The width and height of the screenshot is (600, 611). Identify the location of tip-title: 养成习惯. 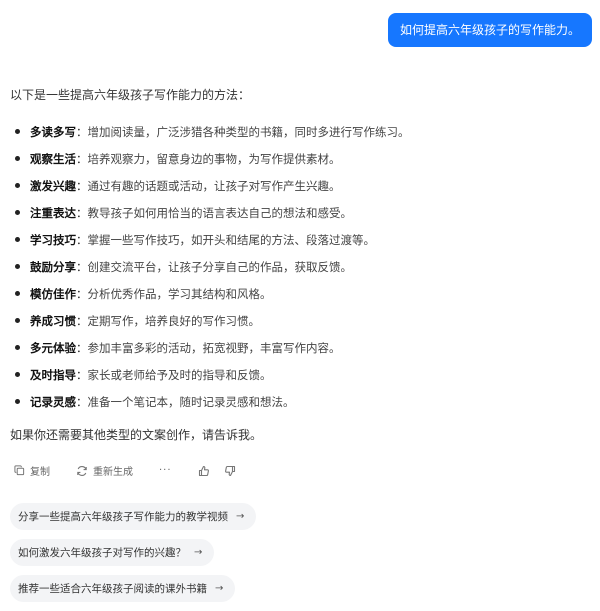
(53, 320).